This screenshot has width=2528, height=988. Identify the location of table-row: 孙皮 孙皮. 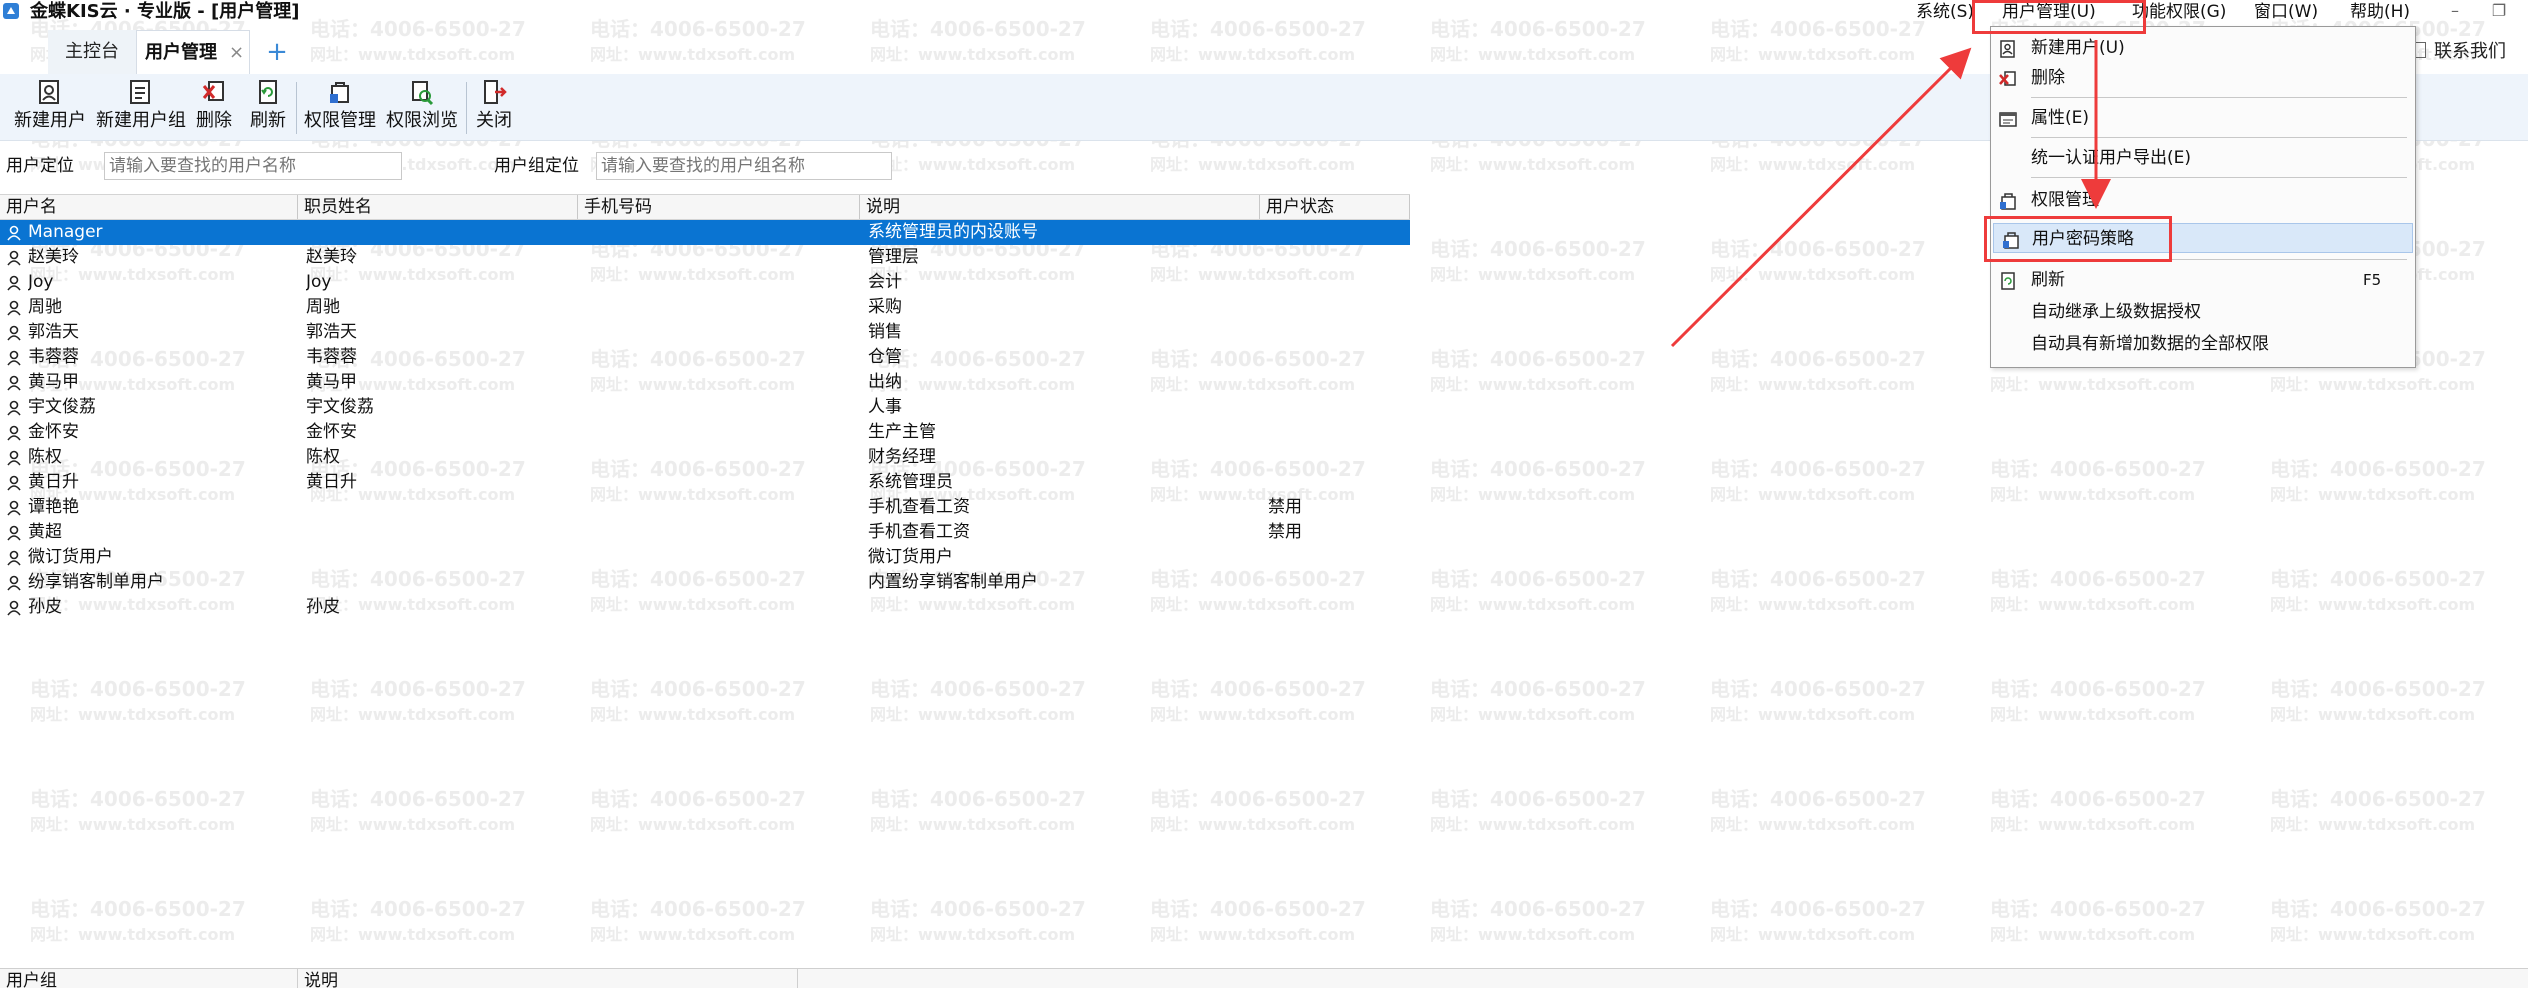
(705, 607).